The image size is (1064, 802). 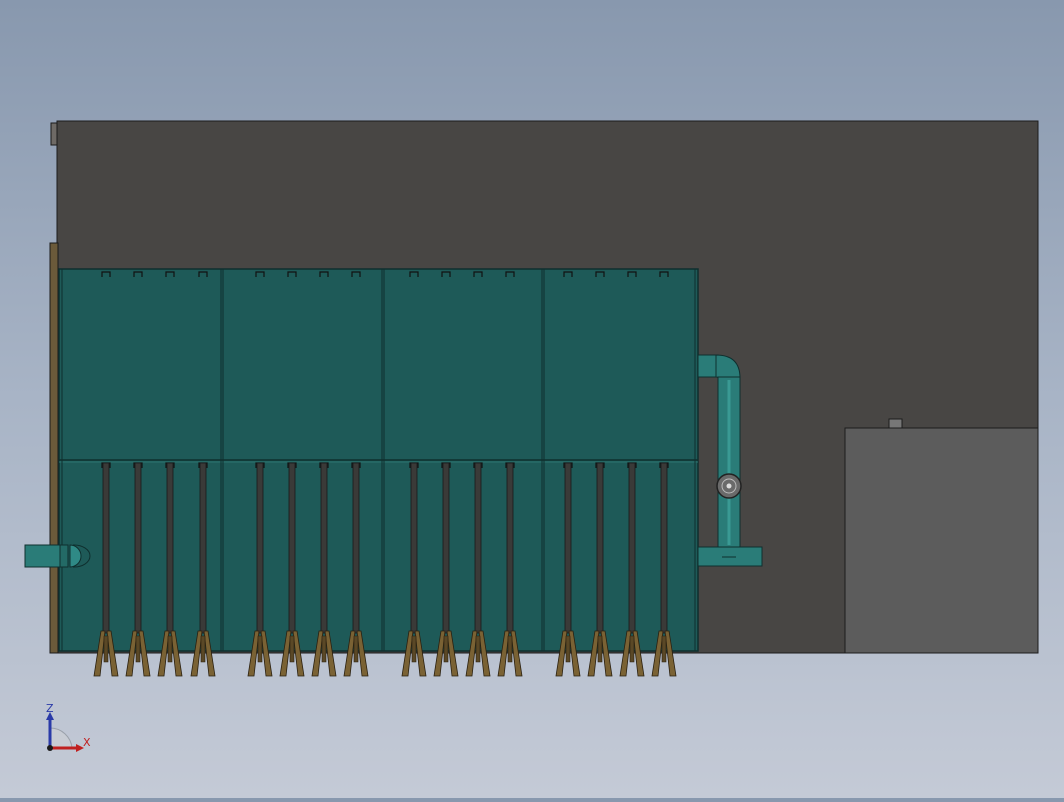 I want to click on left-top-flange, so click(x=54, y=134).